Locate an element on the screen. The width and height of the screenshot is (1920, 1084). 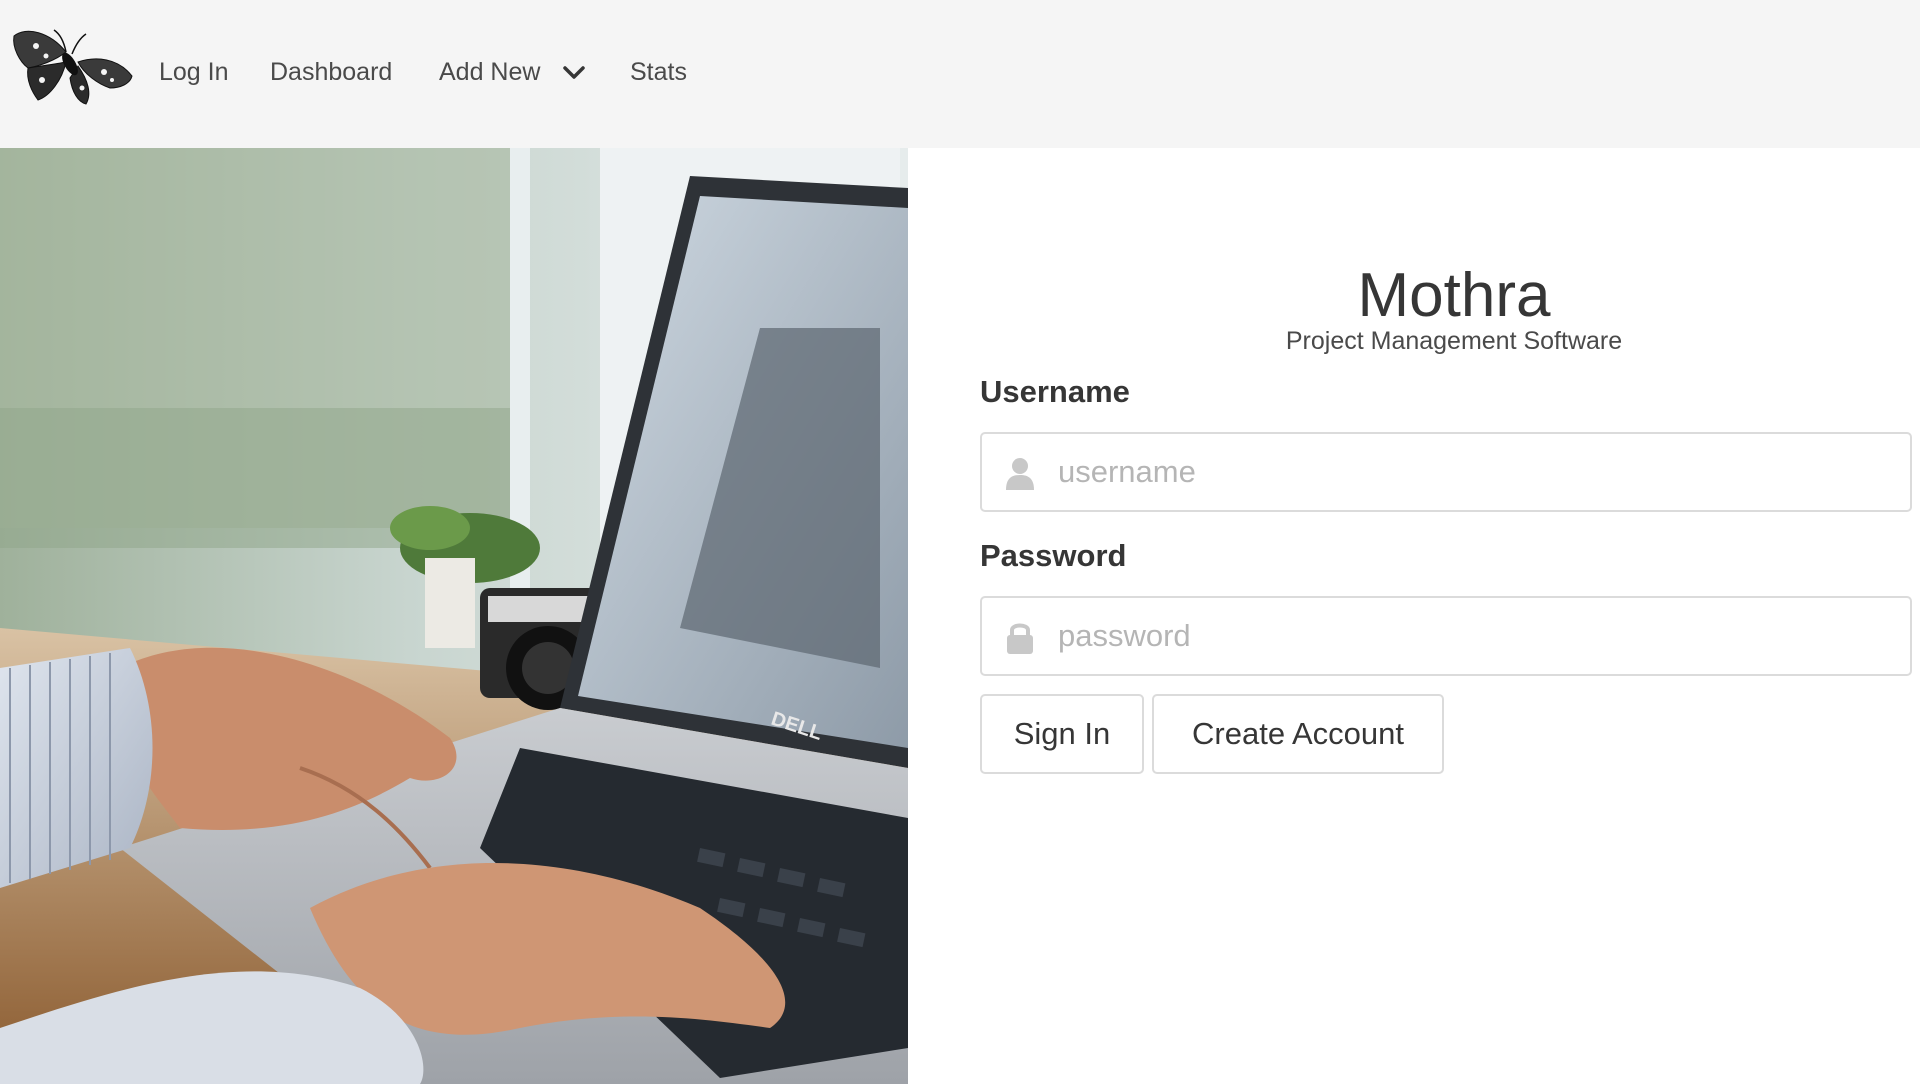
nav-stats: Stats is located at coordinates (658, 72).